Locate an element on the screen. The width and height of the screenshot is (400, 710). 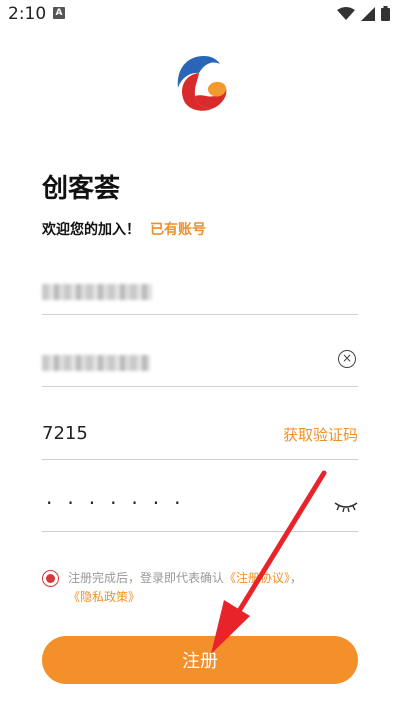
privacy-policy-link: 《隐私政策》 is located at coordinates (104, 597).